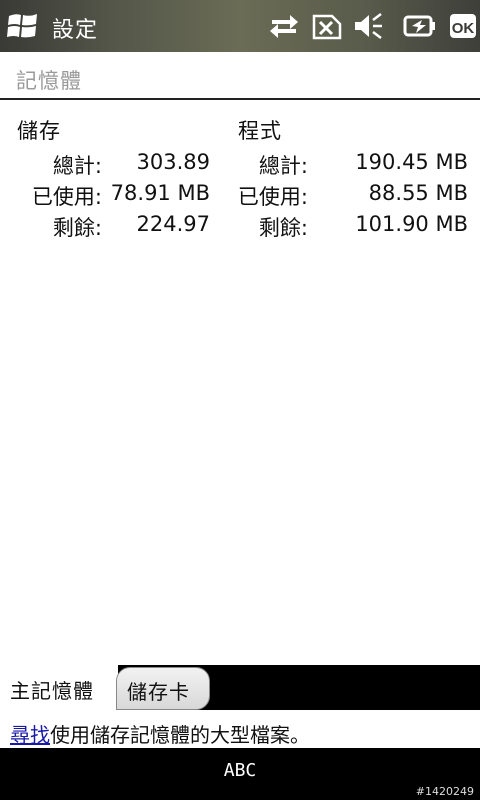  I want to click on storage-total-value: 303.89, so click(173, 162).